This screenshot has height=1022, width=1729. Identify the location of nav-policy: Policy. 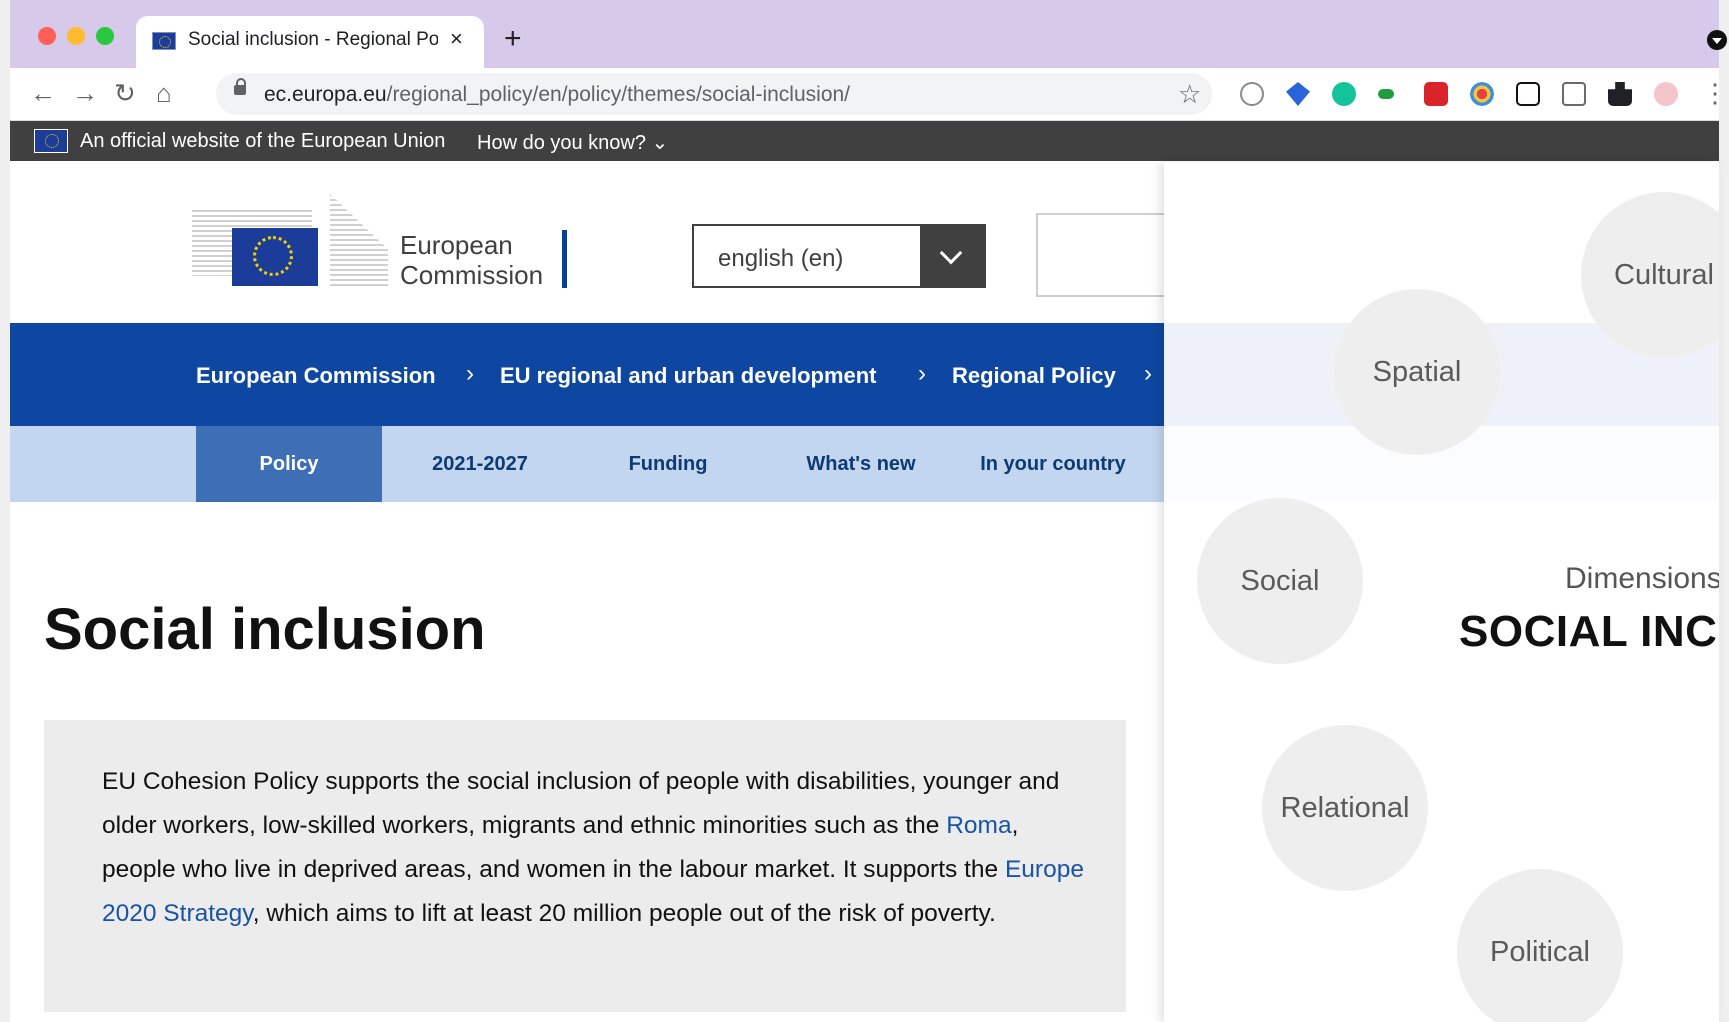
(289, 464).